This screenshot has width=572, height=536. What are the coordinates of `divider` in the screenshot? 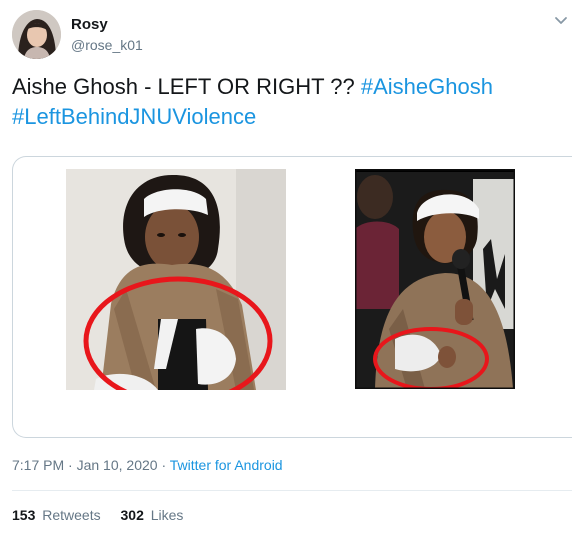 It's located at (292, 490).